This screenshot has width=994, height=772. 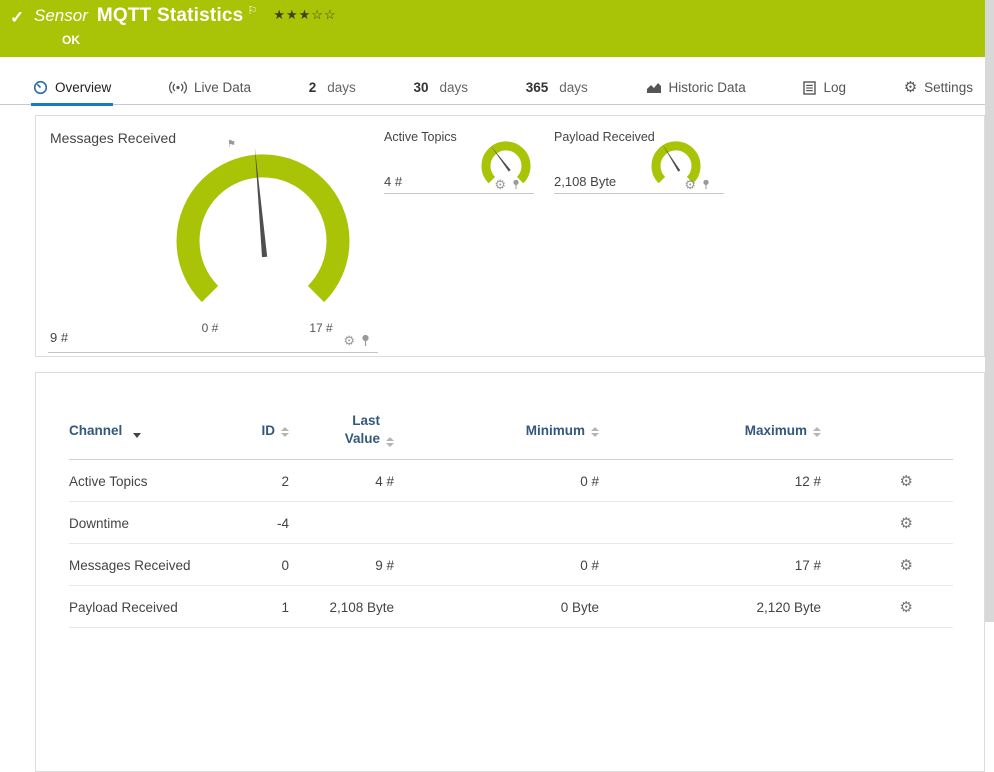 I want to click on gauge-title: Payload Received, so click(x=604, y=137).